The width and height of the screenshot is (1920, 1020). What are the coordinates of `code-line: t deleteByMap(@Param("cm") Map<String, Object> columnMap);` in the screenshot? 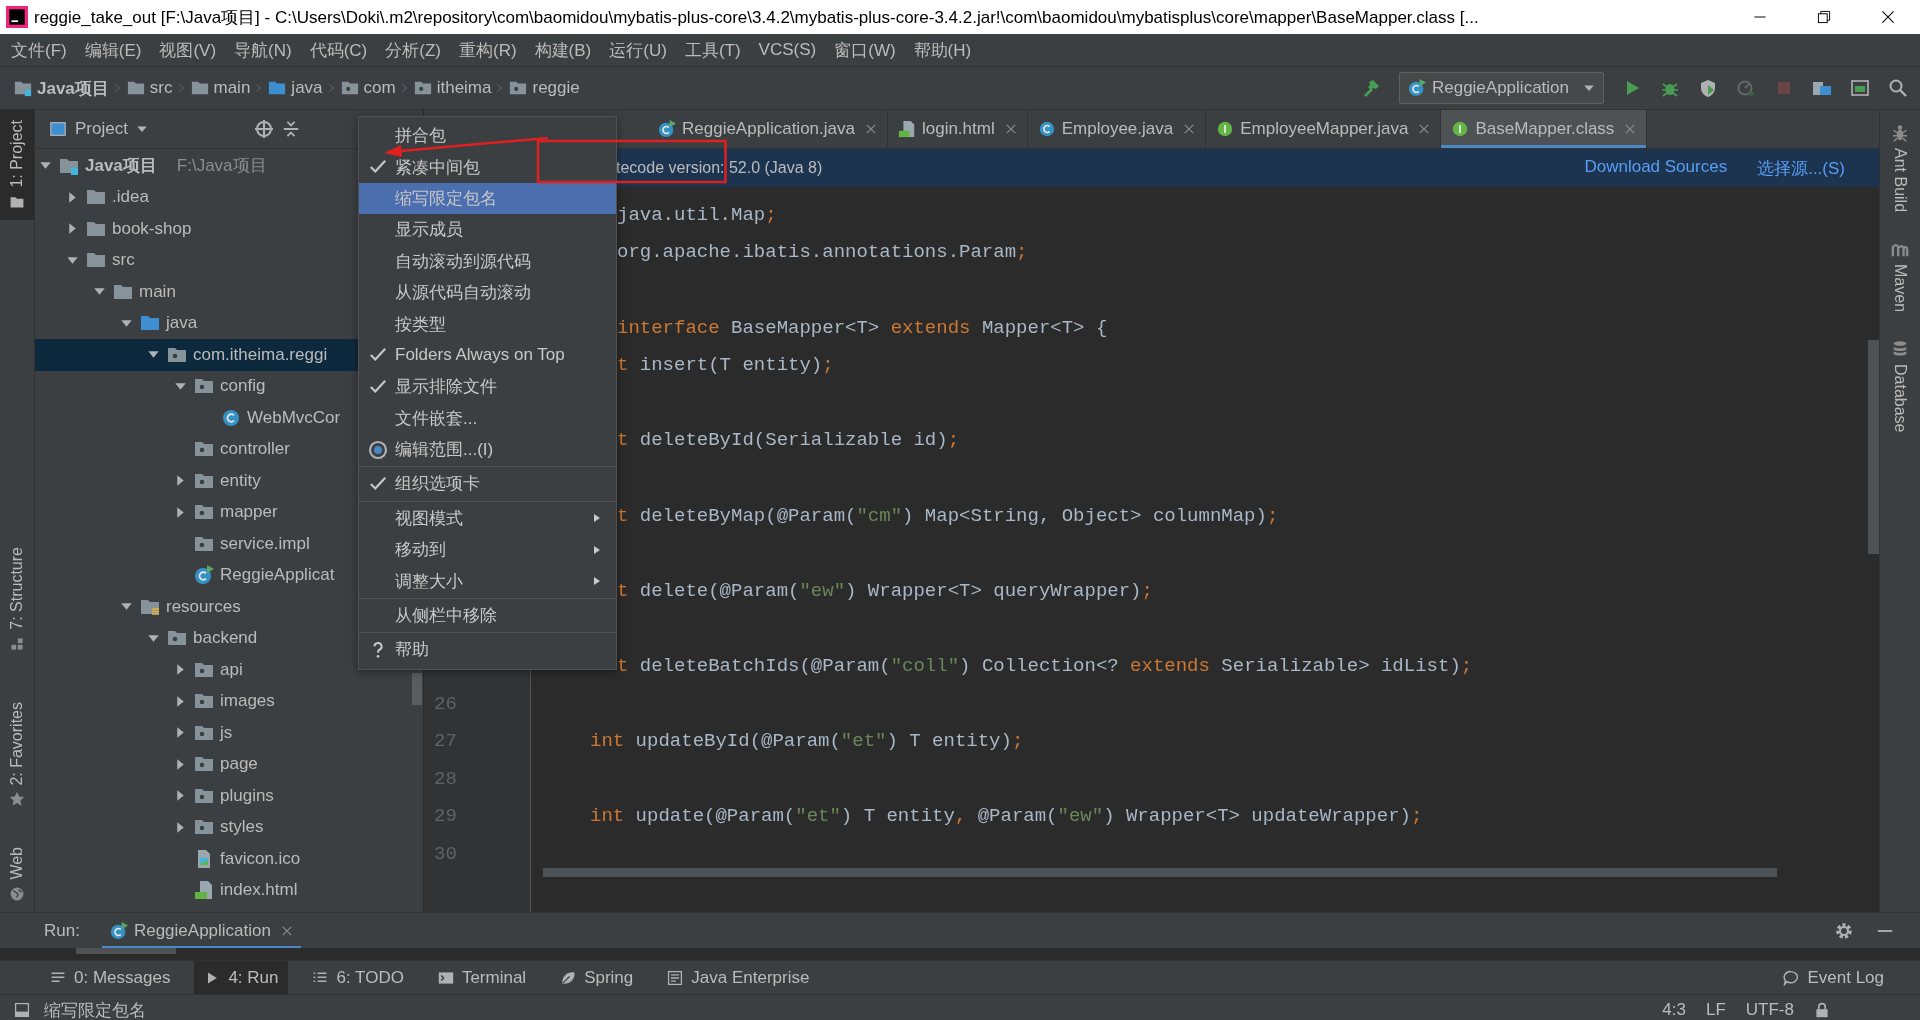 It's located at (948, 515).